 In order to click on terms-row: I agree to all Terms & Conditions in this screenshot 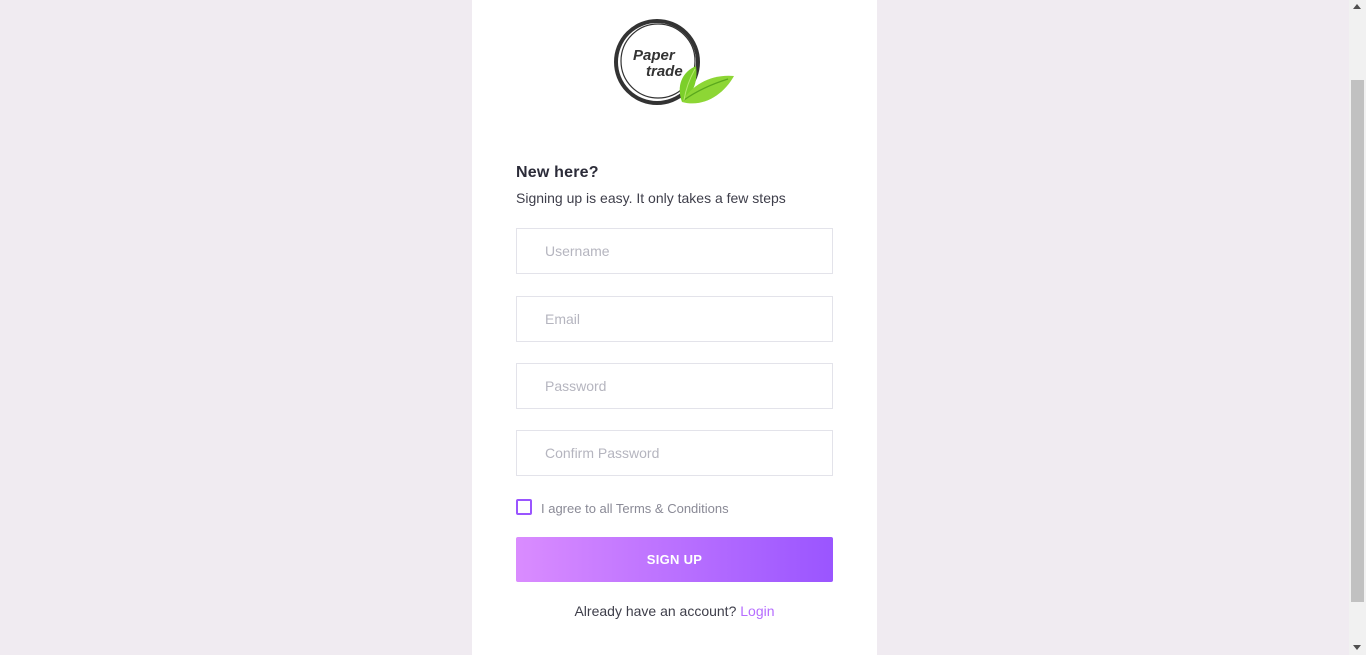, I will do `click(622, 507)`.